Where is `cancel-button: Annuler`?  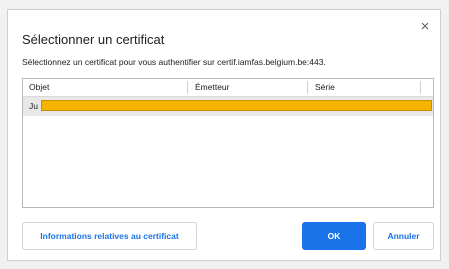 cancel-button: Annuler is located at coordinates (403, 236).